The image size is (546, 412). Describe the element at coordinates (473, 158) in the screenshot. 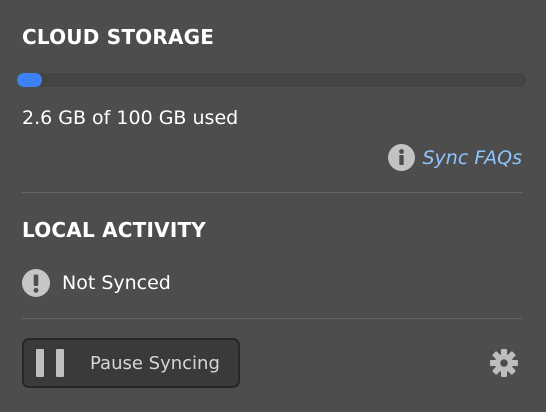

I see `sync-faqs-label: Sync FAQs` at that location.